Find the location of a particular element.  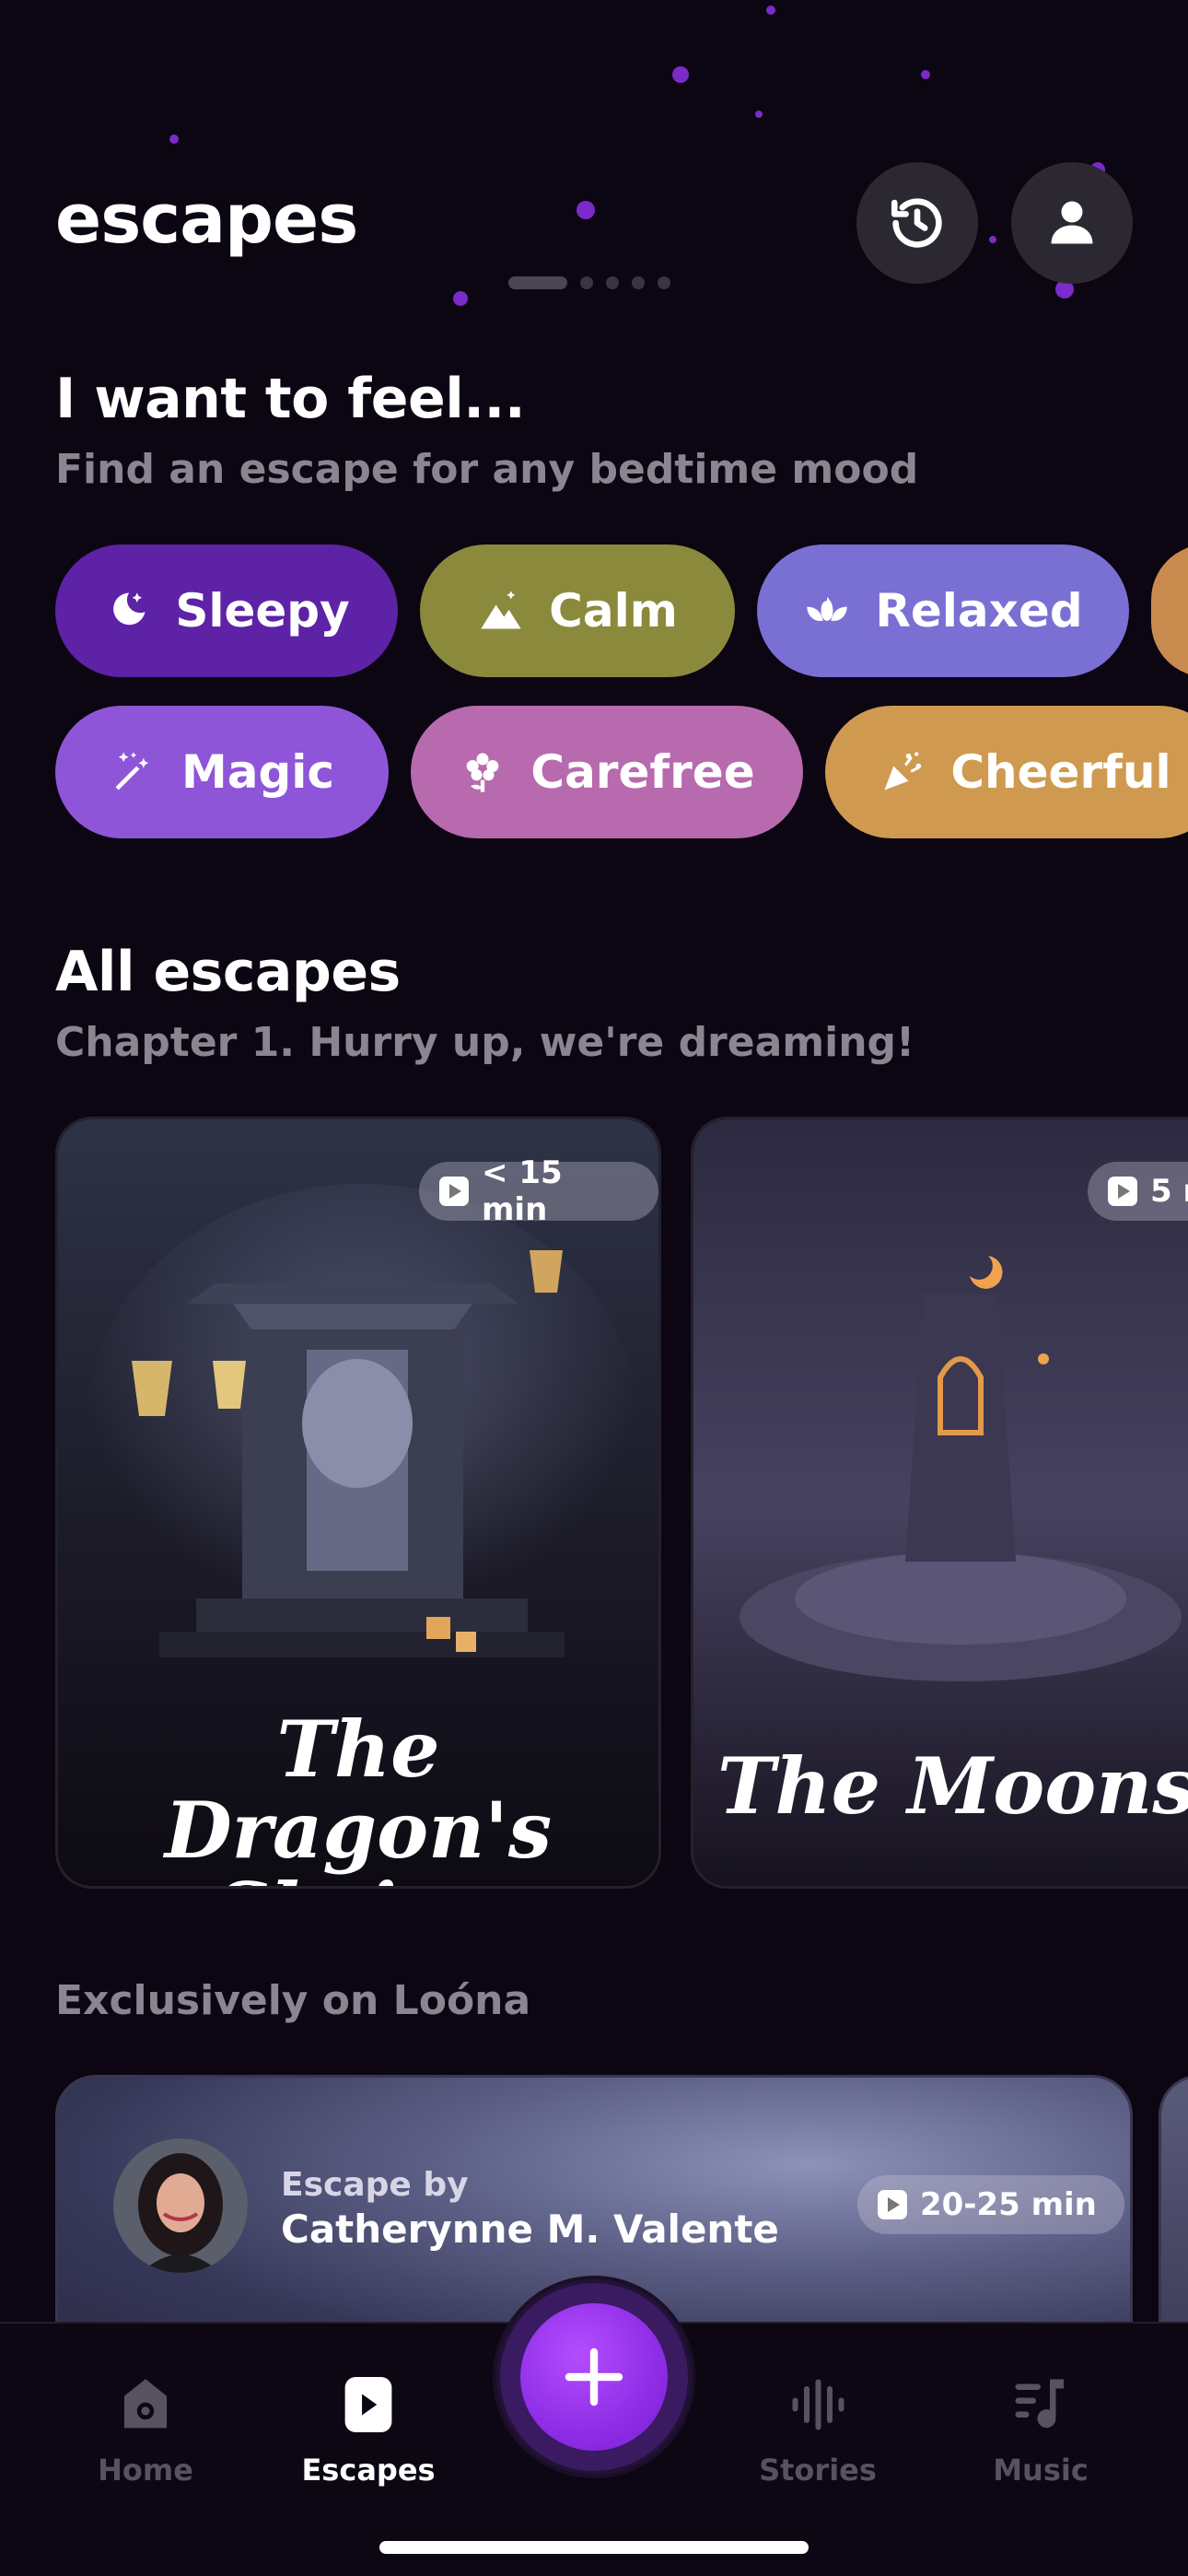

plus-icon is located at coordinates (594, 2377).